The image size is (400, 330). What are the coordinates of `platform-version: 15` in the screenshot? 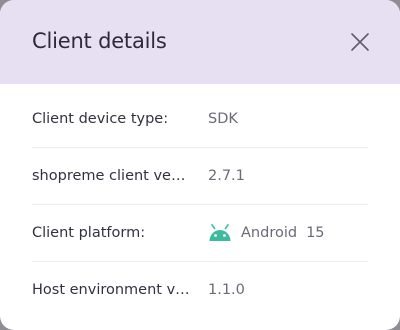 It's located at (315, 233).